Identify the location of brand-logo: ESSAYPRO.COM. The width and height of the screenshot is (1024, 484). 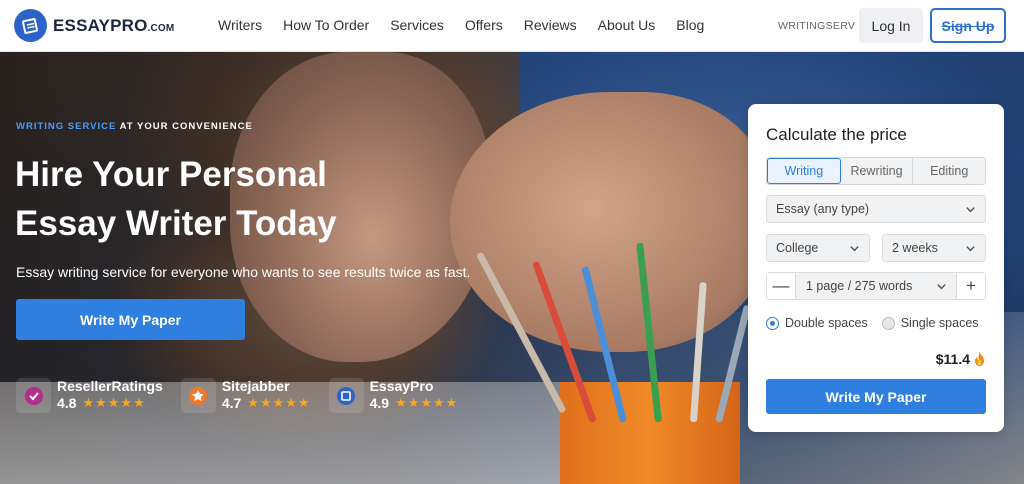
(94, 25).